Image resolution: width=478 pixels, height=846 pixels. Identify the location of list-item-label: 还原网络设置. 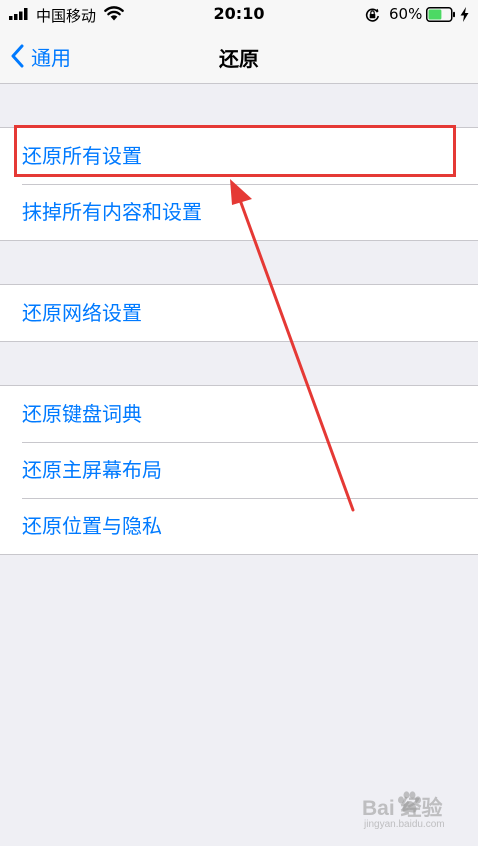
(82, 313).